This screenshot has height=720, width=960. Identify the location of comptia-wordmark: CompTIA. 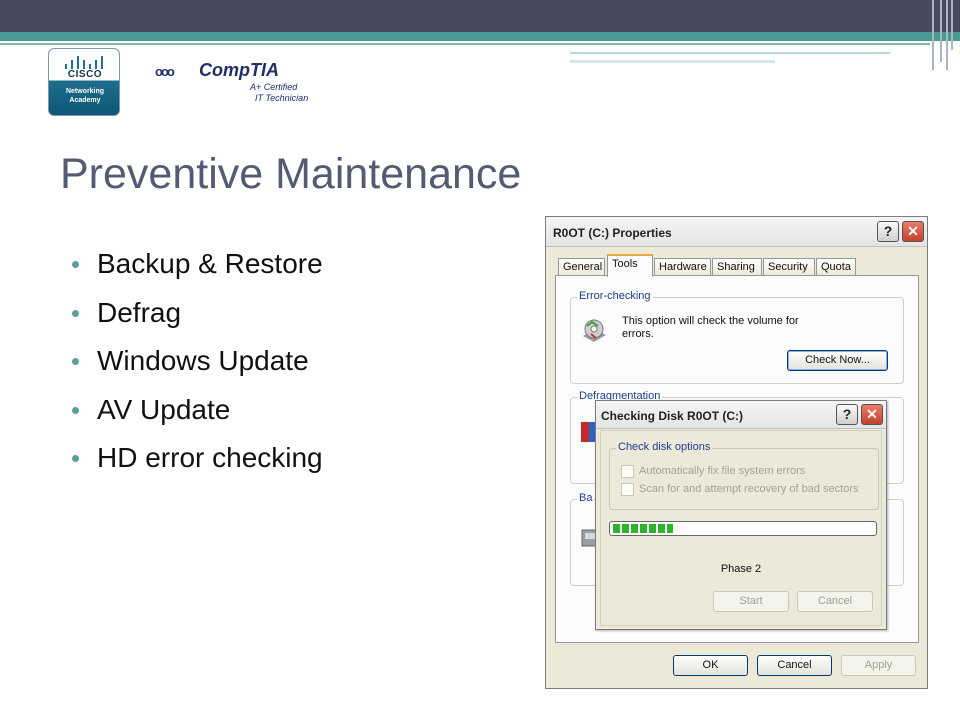
(239, 70).